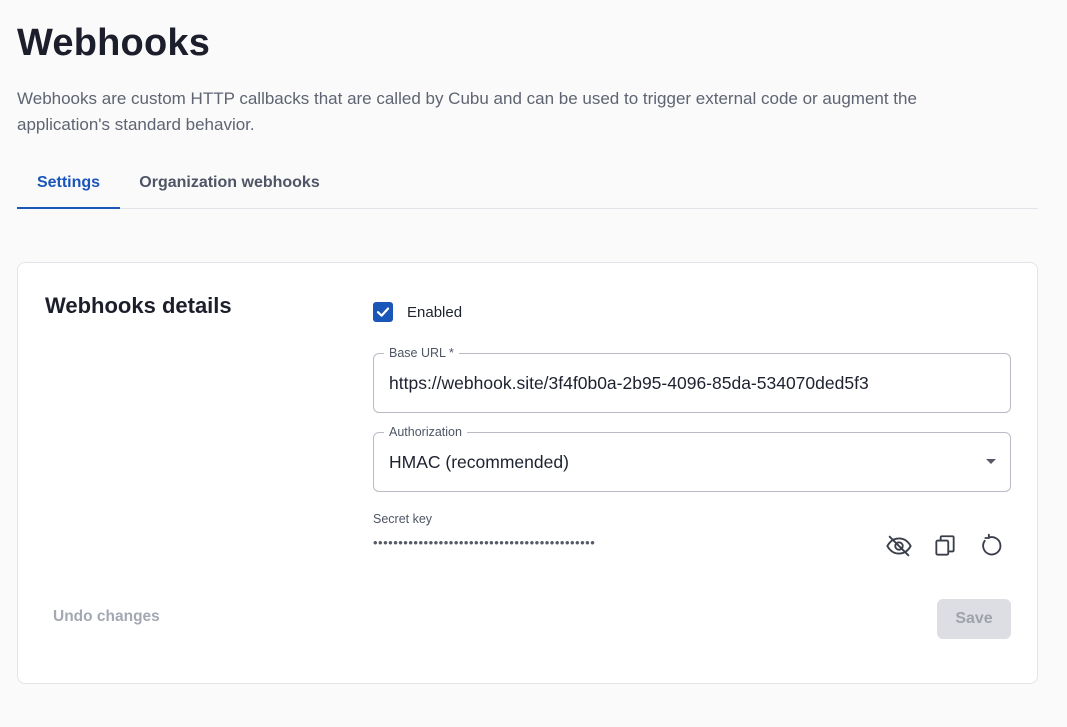 This screenshot has height=727, width=1067. Describe the element at coordinates (403, 519) in the screenshot. I see `secret-key-label: Secret key` at that location.